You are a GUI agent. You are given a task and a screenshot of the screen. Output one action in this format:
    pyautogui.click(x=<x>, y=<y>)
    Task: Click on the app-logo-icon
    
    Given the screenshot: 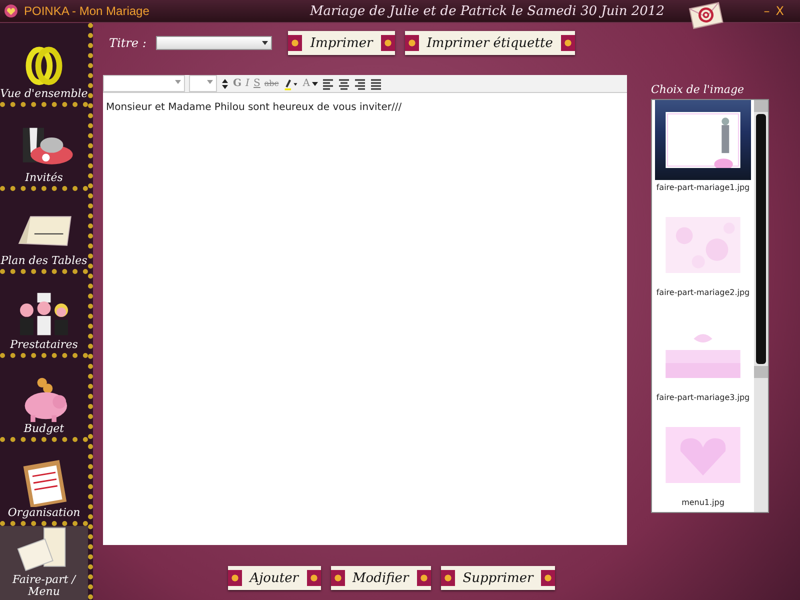 What is the action you would take?
    pyautogui.click(x=11, y=11)
    